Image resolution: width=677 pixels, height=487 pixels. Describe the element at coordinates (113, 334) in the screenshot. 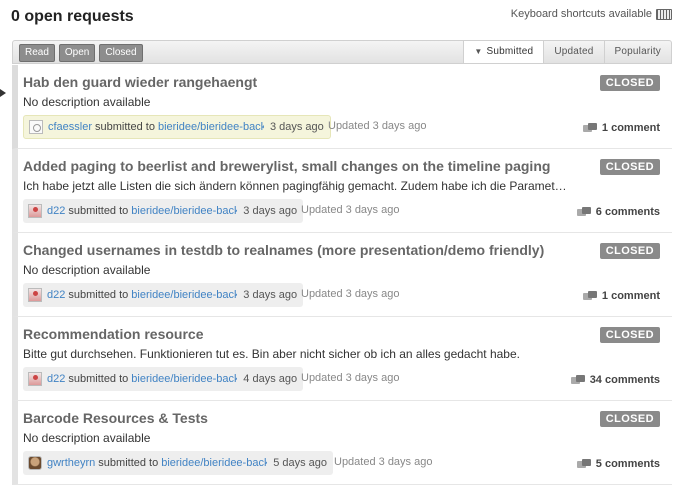

I see `pull-request-title: Recommendation resource` at that location.